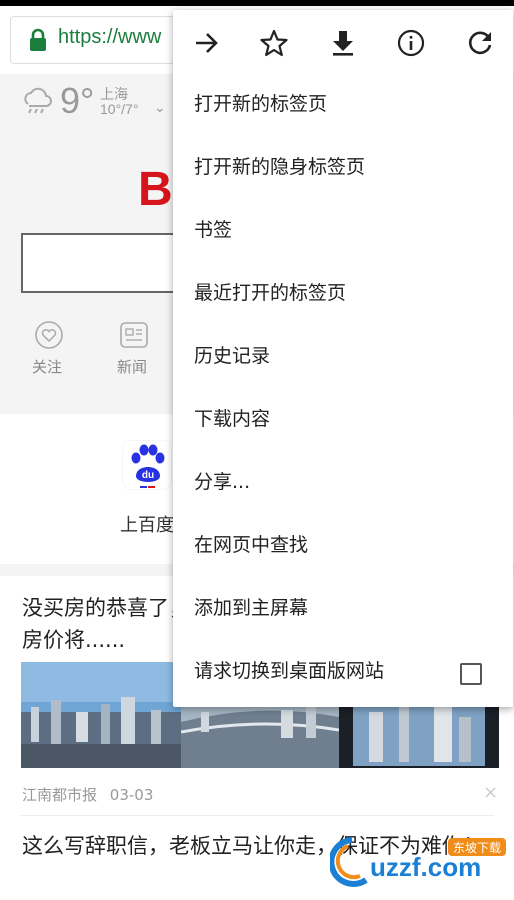 The image size is (514, 900). What do you see at coordinates (425, 867) in the screenshot?
I see `svg-text: uzzf.com` at bounding box center [425, 867].